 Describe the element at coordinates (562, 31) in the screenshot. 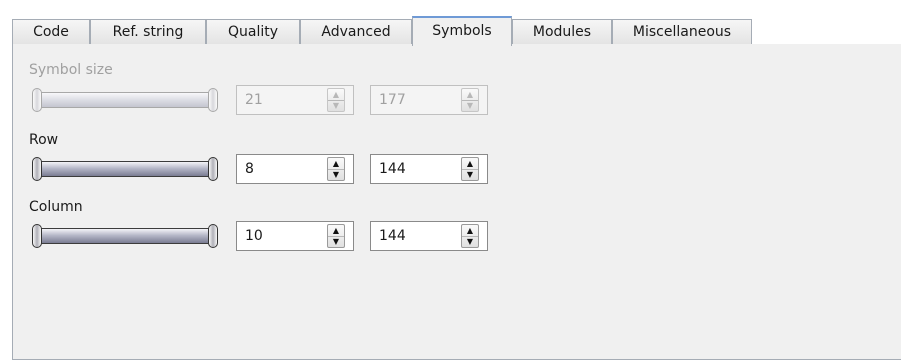

I see `tab-modules: Modules` at that location.